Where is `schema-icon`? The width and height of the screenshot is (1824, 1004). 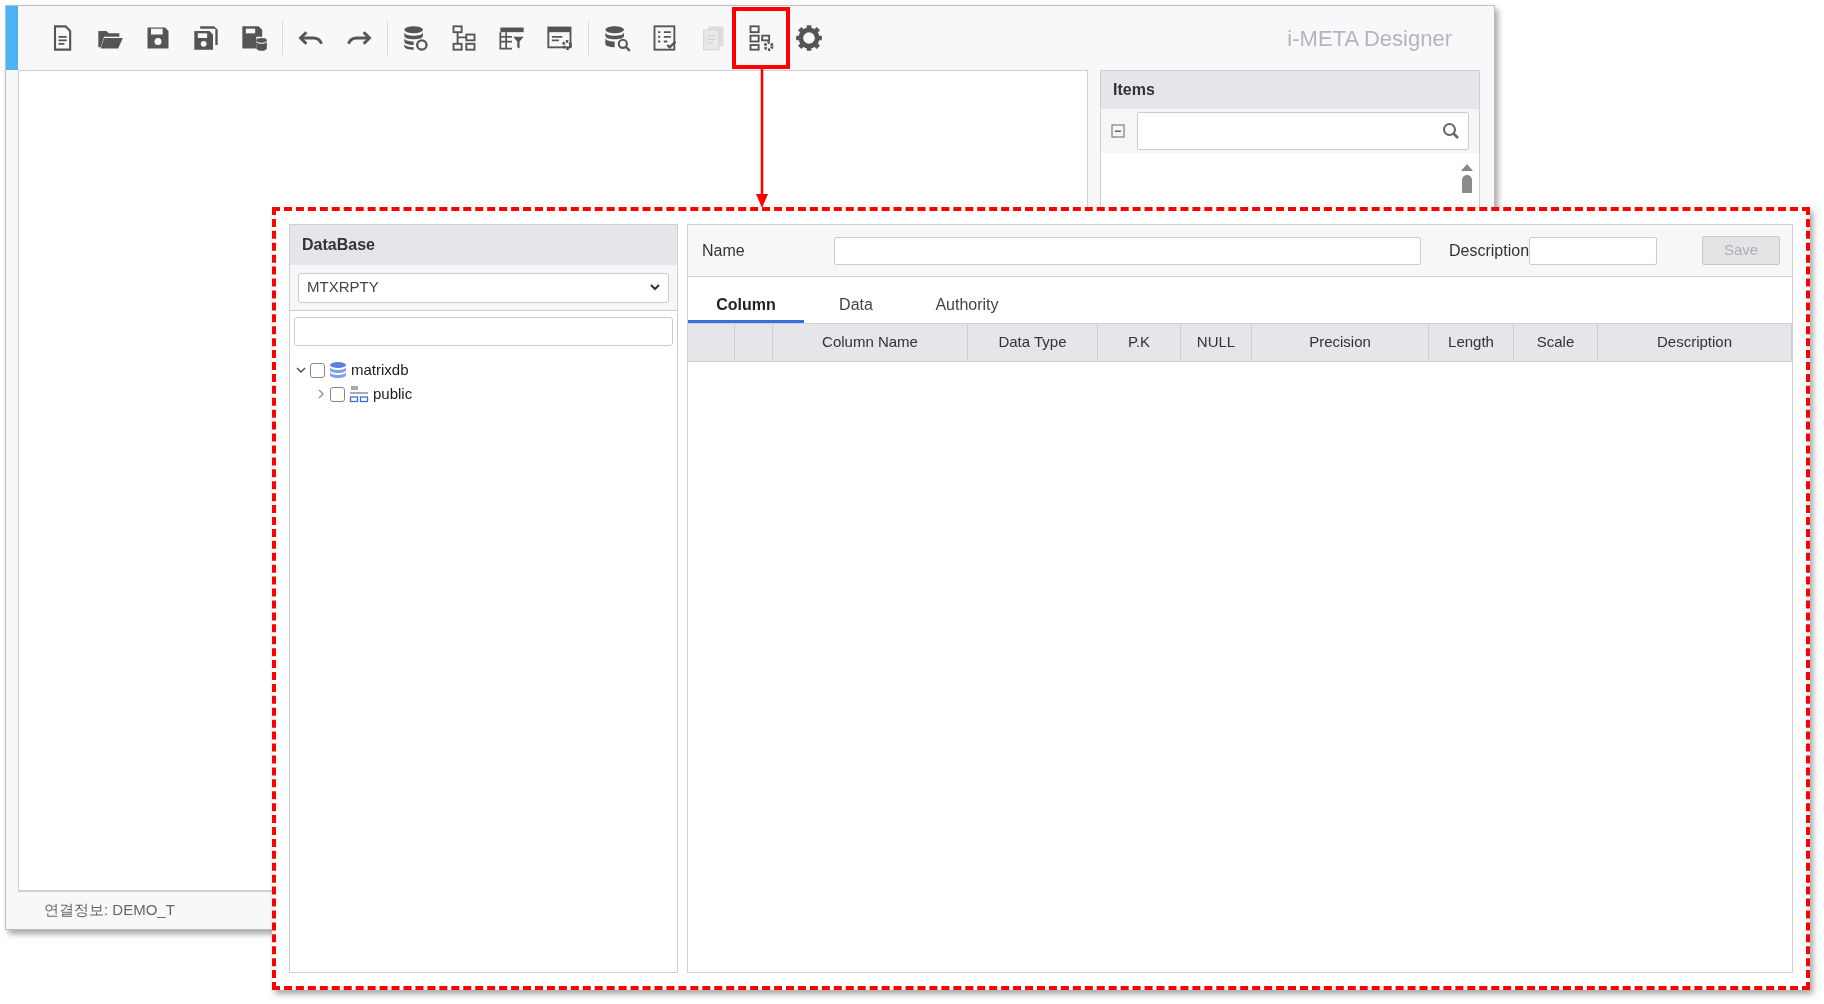 schema-icon is located at coordinates (359, 394).